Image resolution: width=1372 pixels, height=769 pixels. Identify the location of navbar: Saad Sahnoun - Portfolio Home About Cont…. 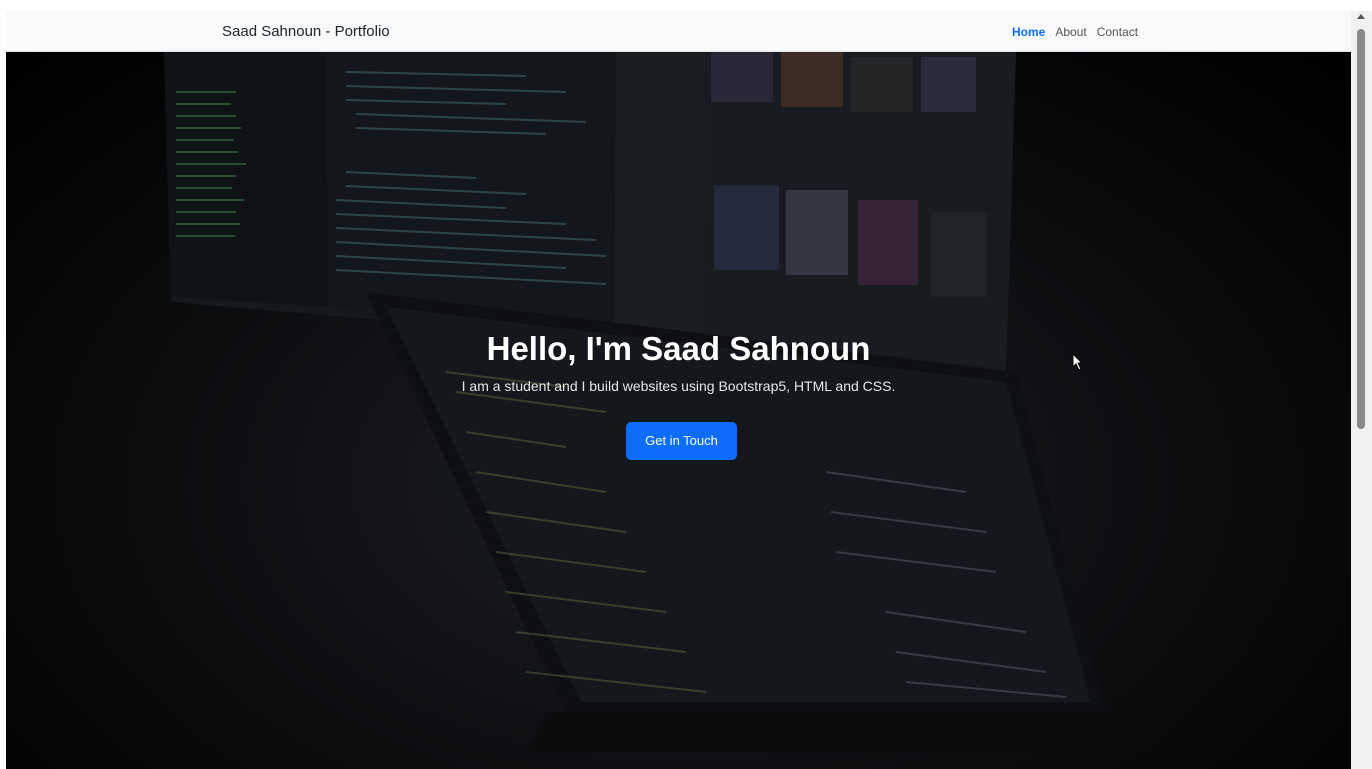
(678, 31).